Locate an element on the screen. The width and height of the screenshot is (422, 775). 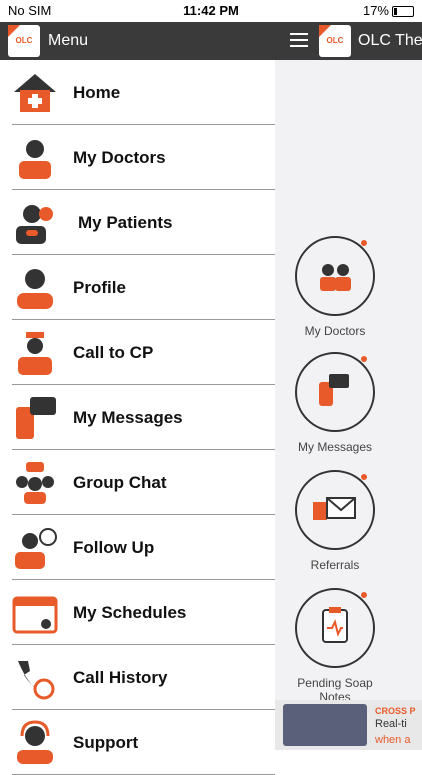
nurse-icon is located at coordinates (35, 353).